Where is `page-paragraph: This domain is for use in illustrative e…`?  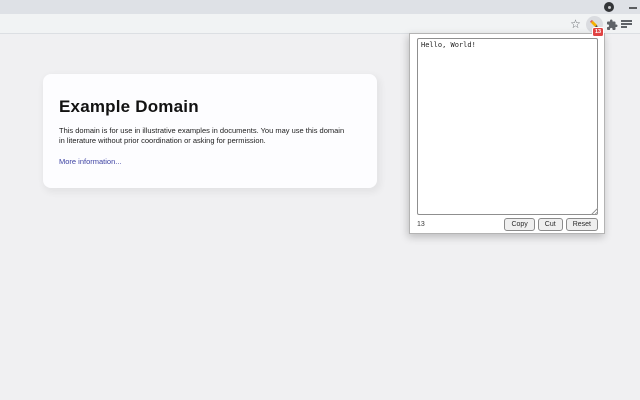
page-paragraph: This domain is for use in illustrative e… is located at coordinates (202, 135).